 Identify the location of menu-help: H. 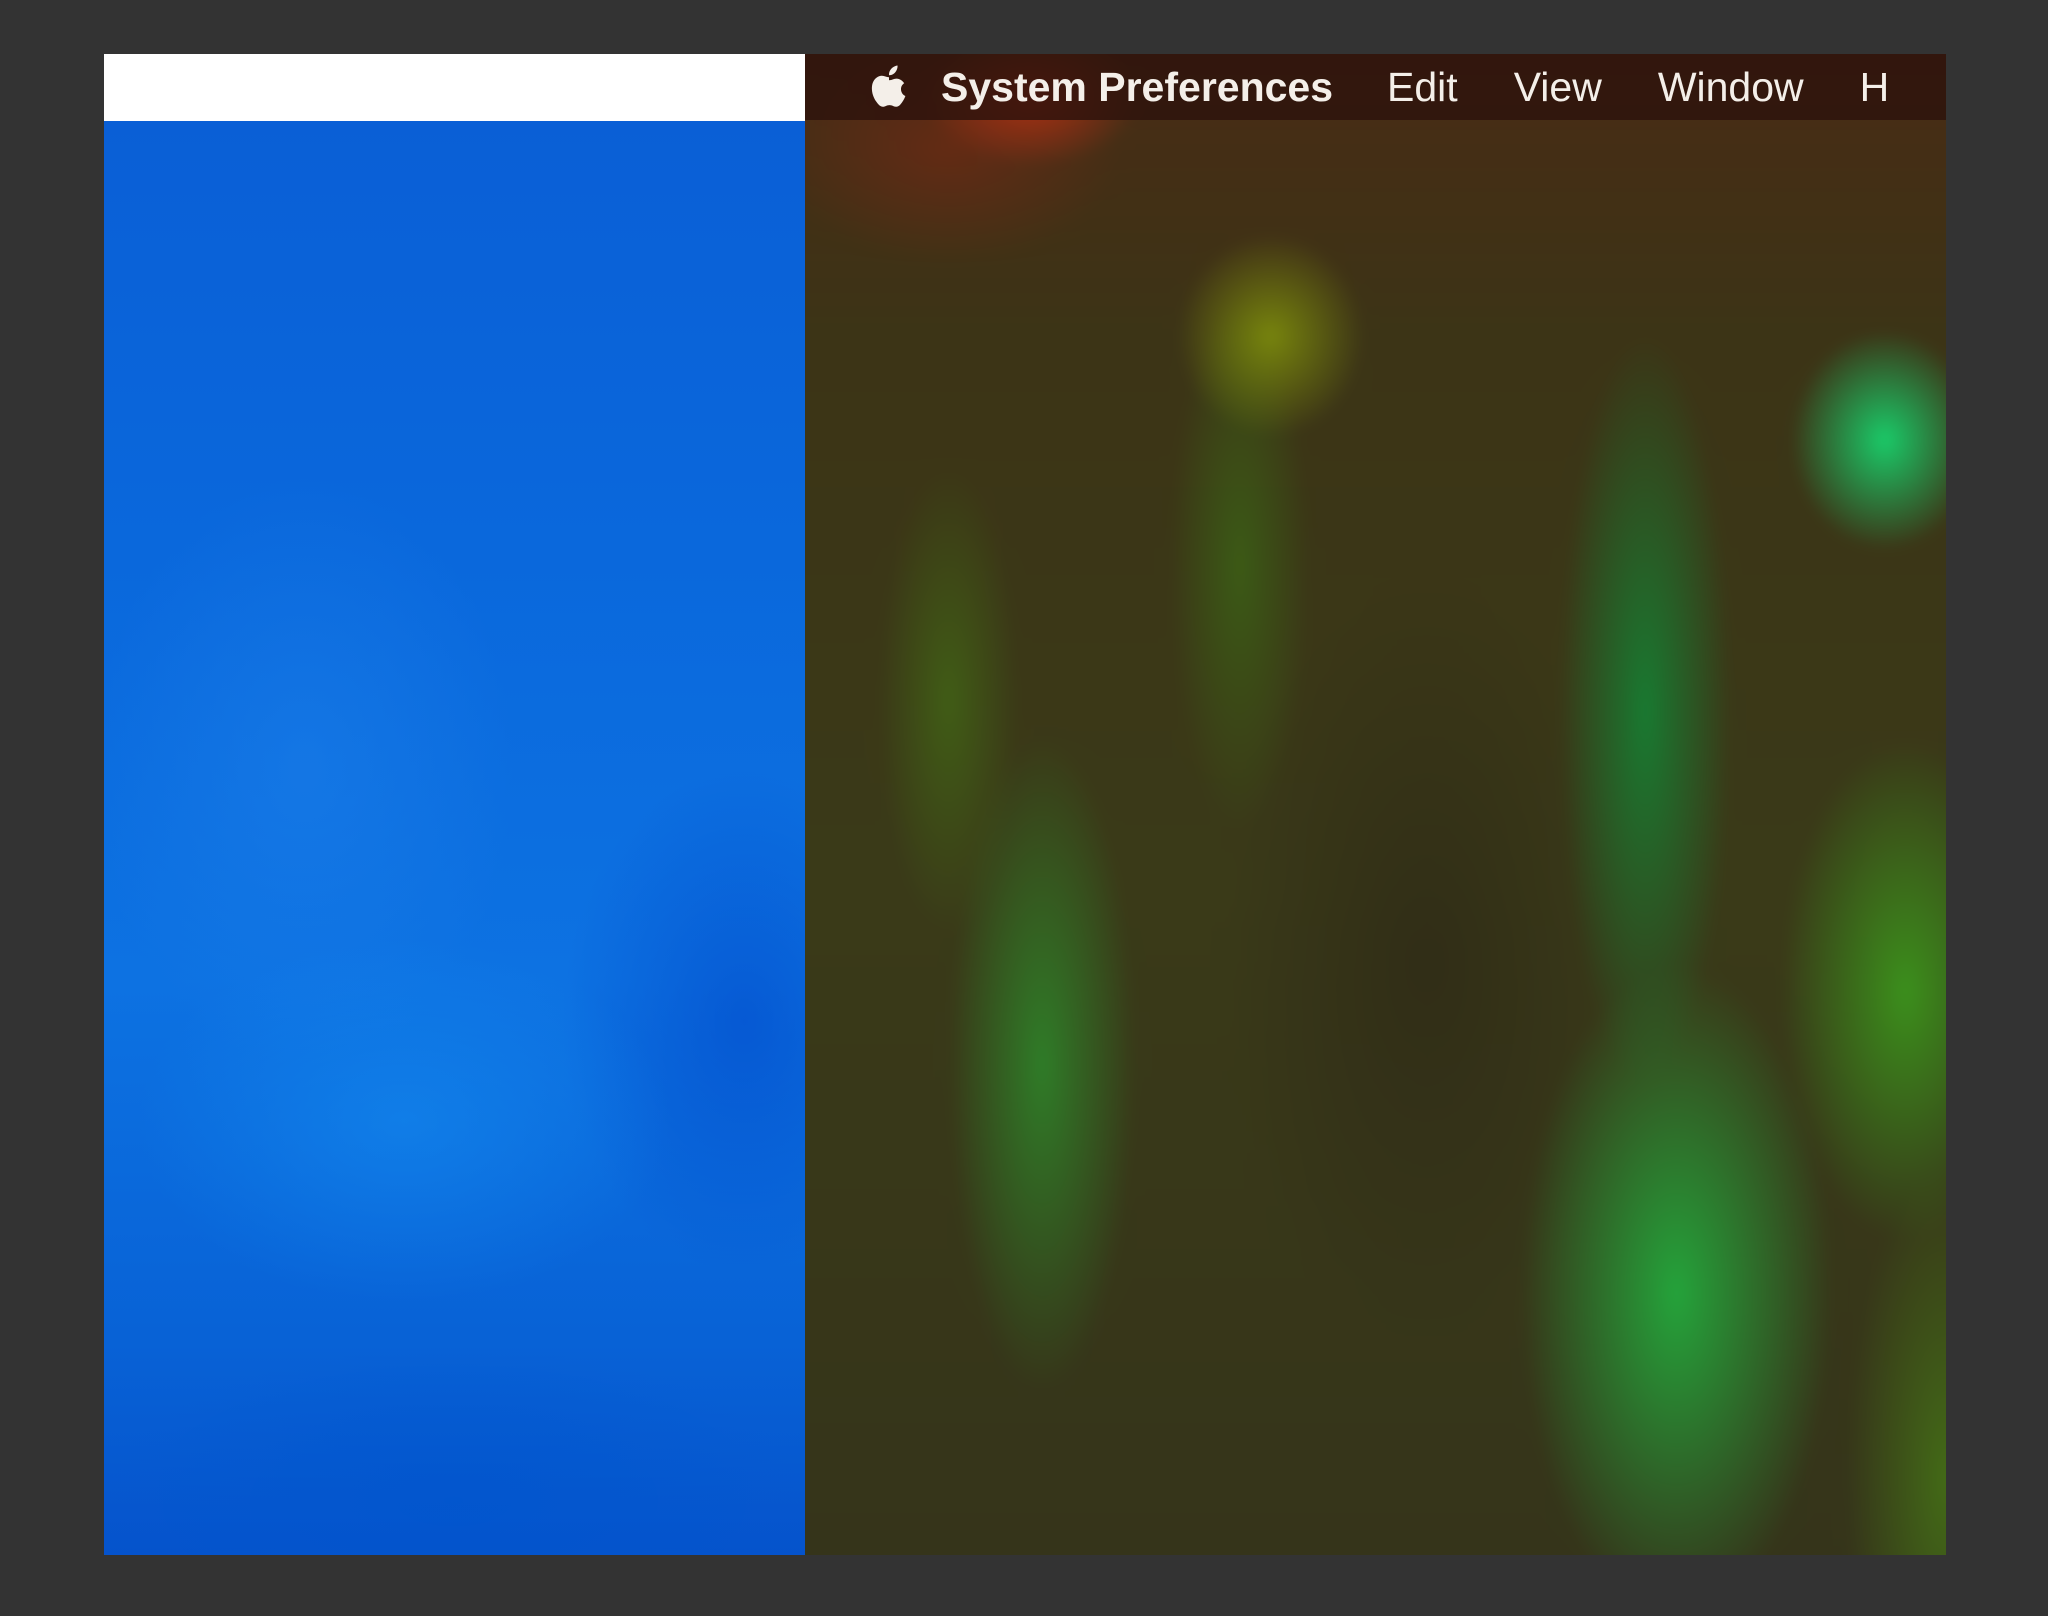
(1875, 87).